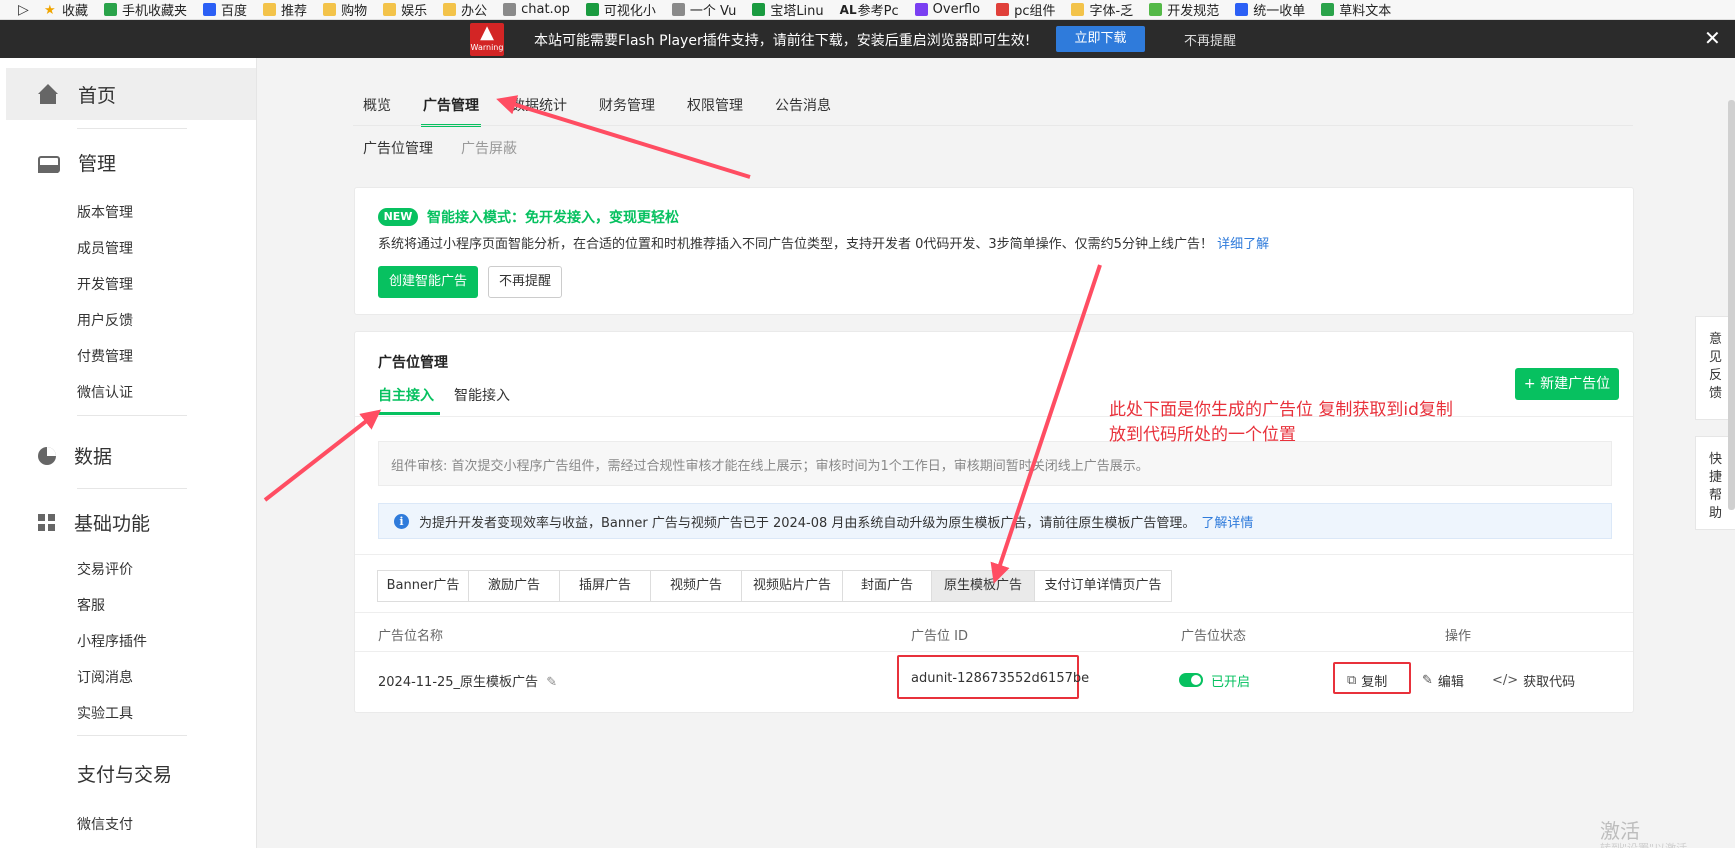  I want to click on sidebar-group-basic: 基础功能, so click(94, 522).